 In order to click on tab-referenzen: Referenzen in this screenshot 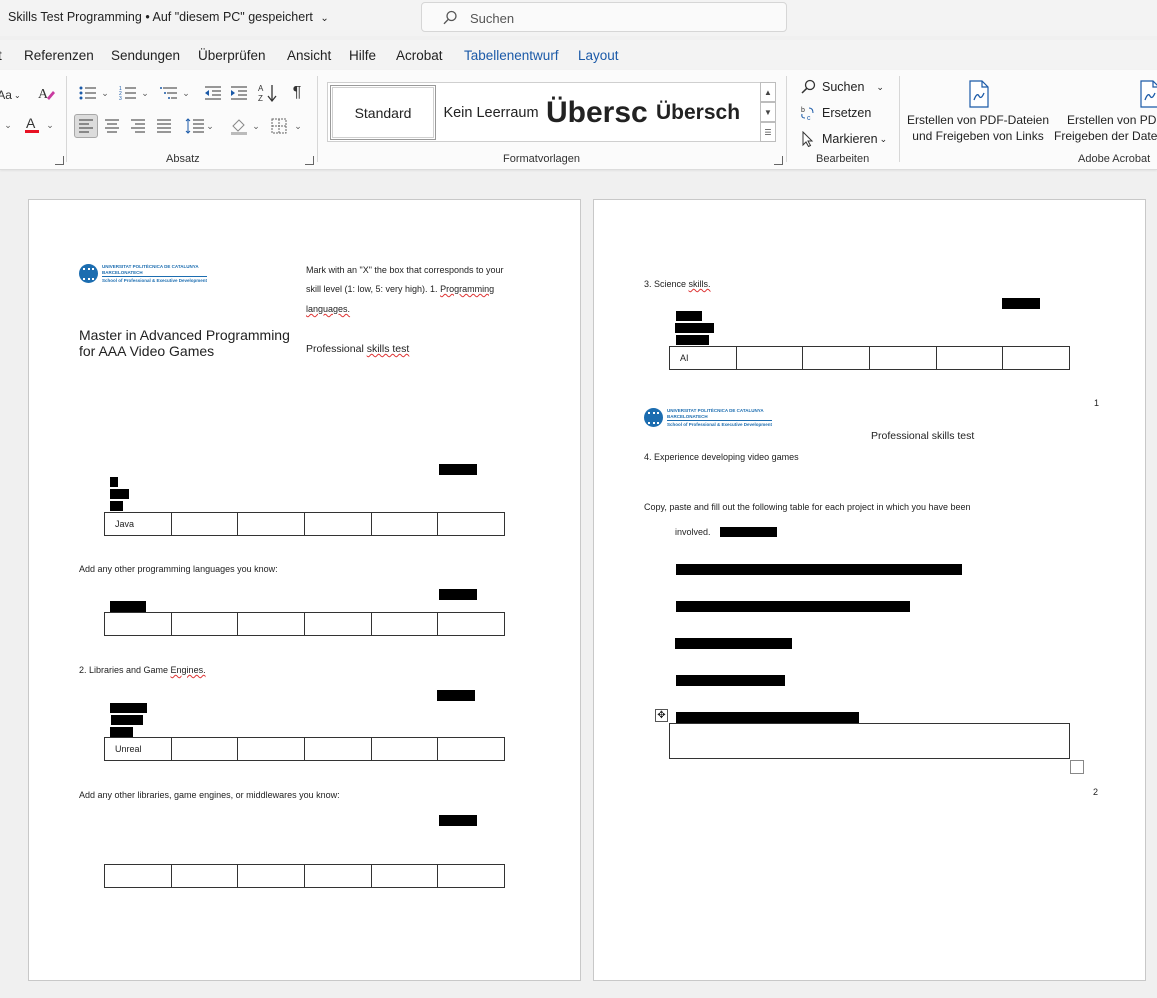, I will do `click(59, 55)`.